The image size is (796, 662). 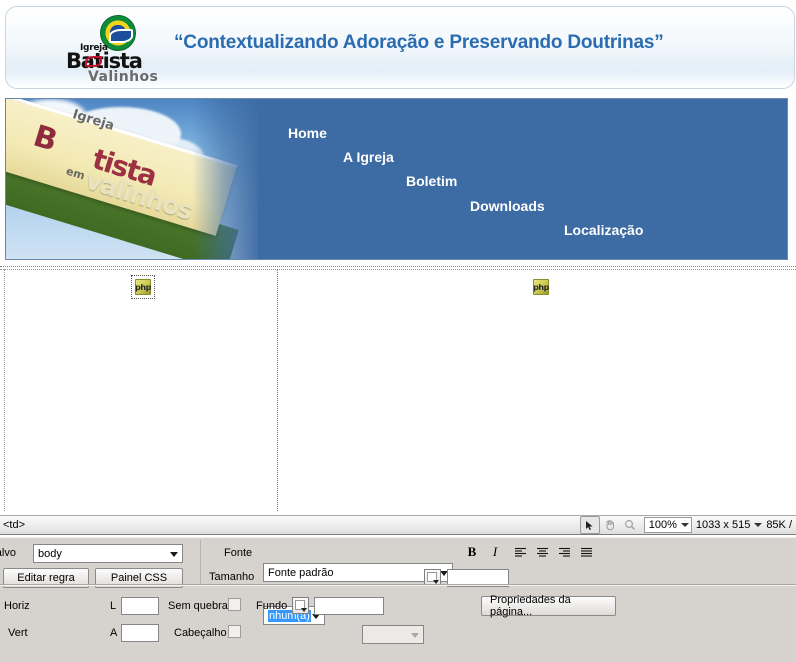 I want to click on zoom-tool-icon, so click(x=630, y=525).